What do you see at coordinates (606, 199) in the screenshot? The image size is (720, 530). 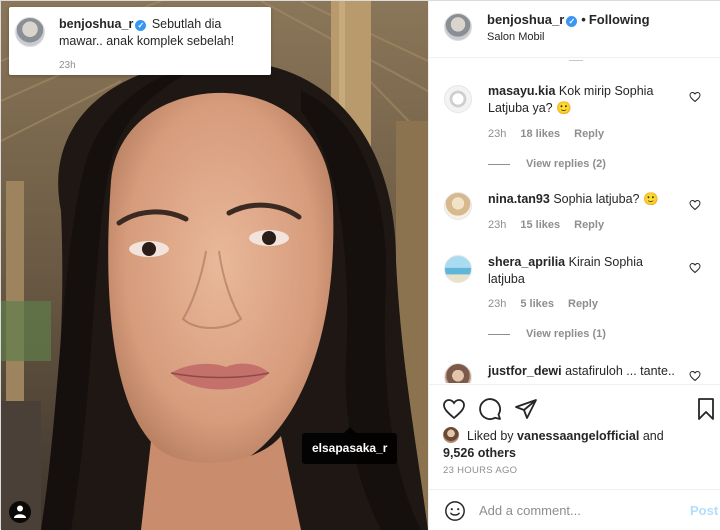 I see `comment-text: Sophia latjuba? 🙂` at bounding box center [606, 199].